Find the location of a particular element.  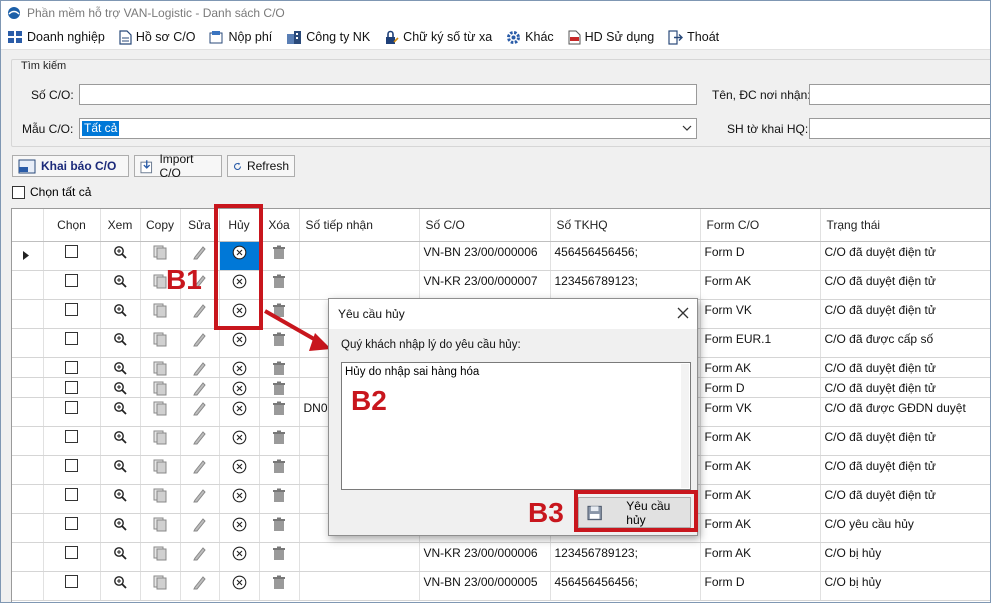

cancel-reason-textarea: Hủy do nhập sai hàng hóa is located at coordinates (516, 426).